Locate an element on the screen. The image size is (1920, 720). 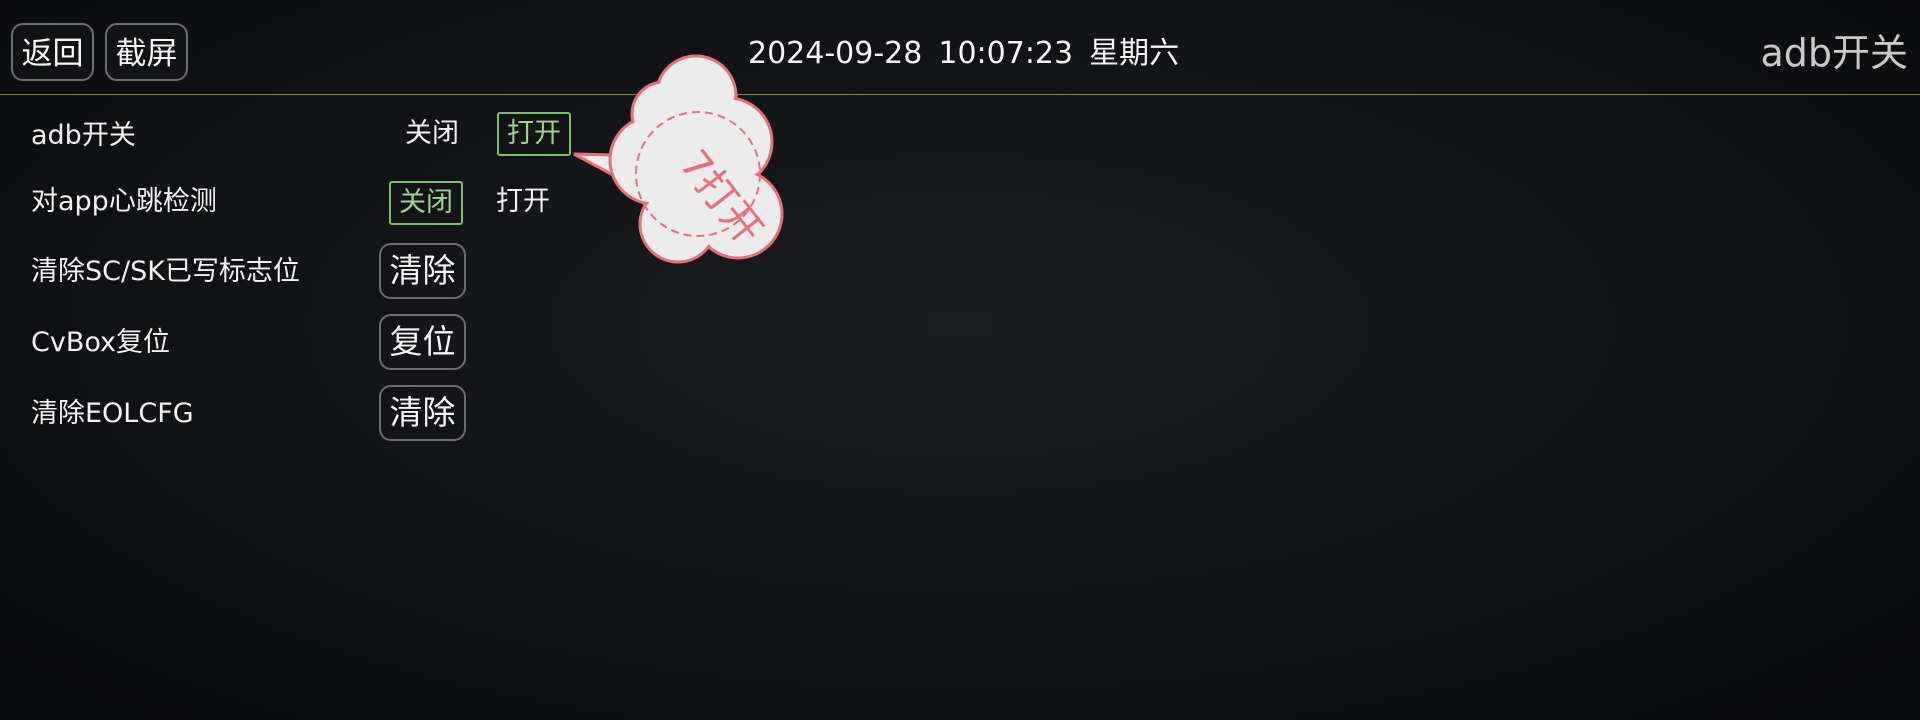
clear-eolcfg-button: 清除 is located at coordinates (422, 413).